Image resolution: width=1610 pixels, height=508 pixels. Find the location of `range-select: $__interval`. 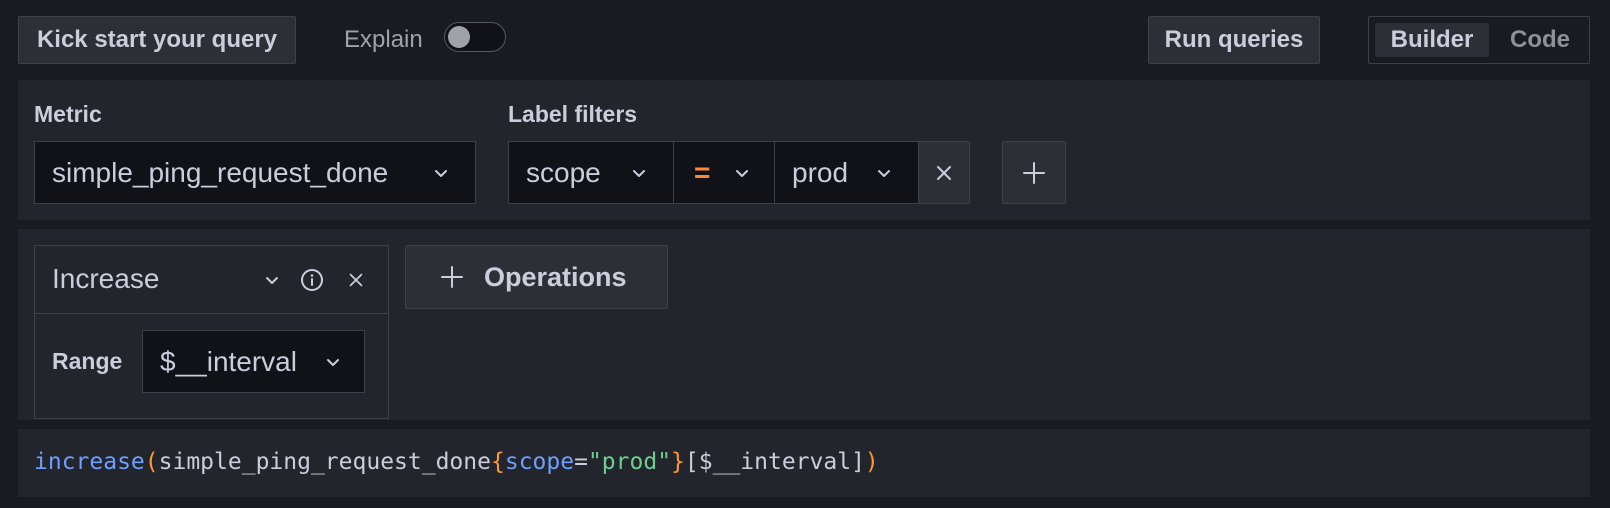

range-select: $__interval is located at coordinates (253, 361).